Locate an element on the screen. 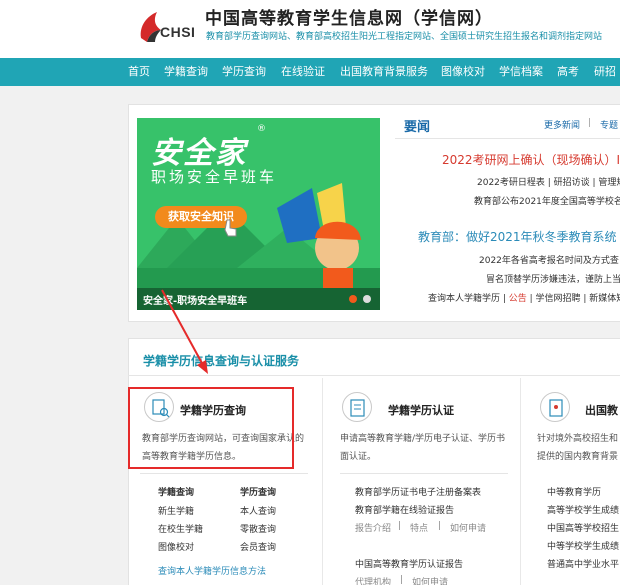 This screenshot has height=585, width=620. news-item: 2022年各省高考报名时间及方式查 is located at coordinates (549, 259).